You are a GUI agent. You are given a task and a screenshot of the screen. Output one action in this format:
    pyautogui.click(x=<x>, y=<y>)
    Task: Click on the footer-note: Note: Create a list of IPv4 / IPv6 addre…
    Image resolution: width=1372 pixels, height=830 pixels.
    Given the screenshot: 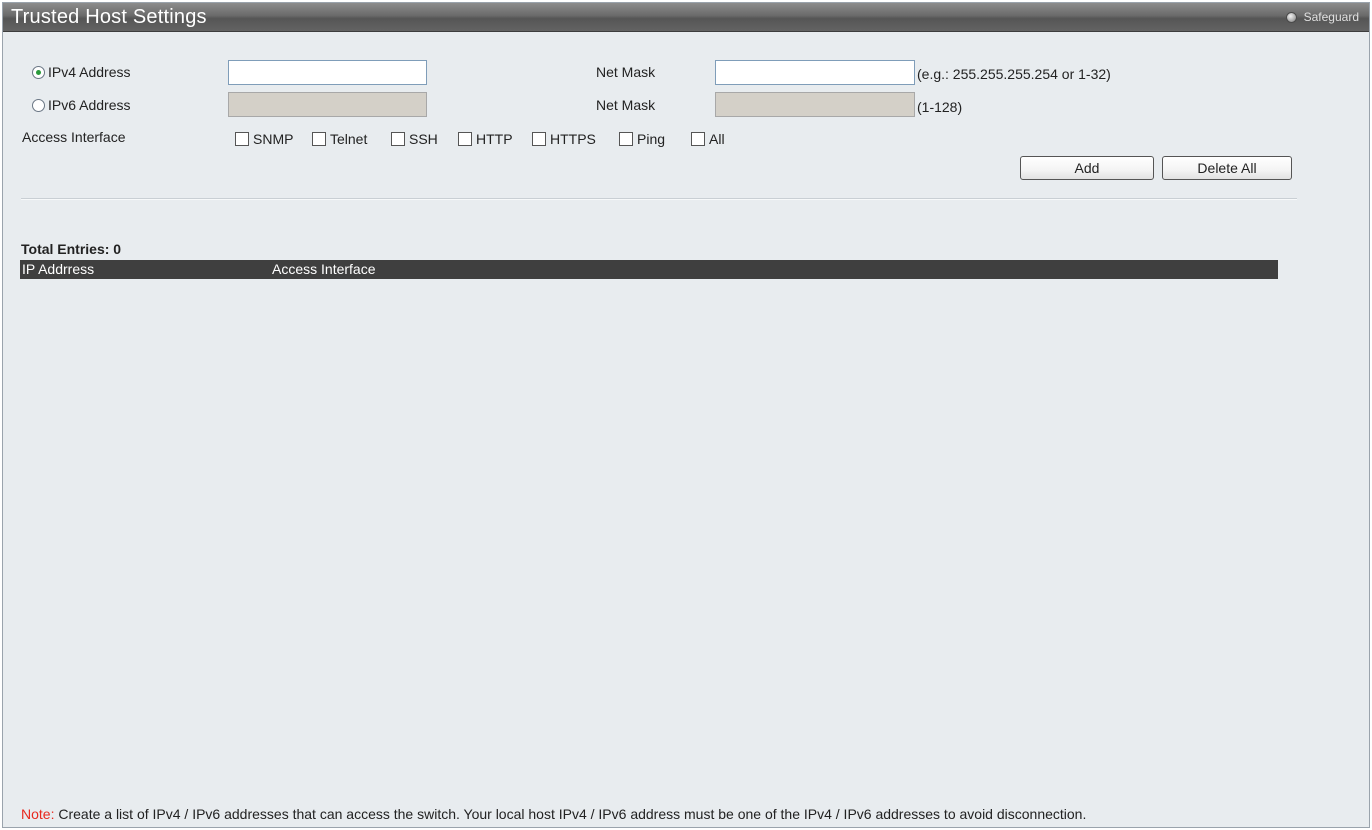 What is the action you would take?
    pyautogui.click(x=553, y=814)
    